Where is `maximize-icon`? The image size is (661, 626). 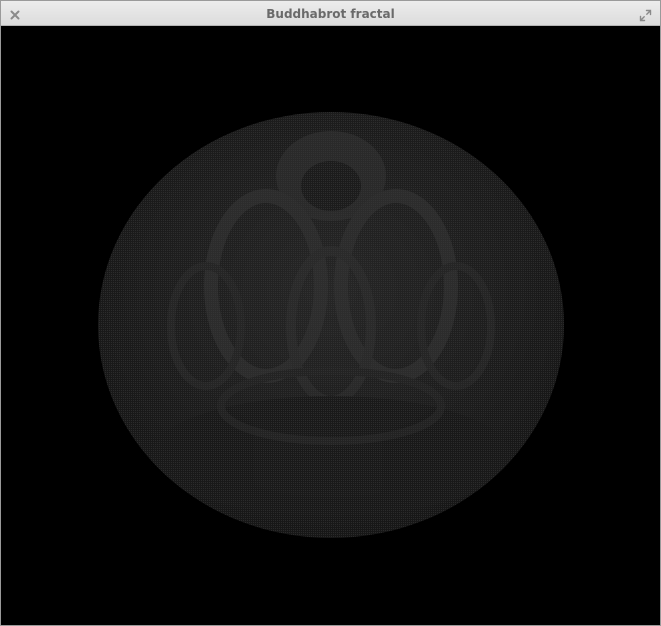 maximize-icon is located at coordinates (645, 15).